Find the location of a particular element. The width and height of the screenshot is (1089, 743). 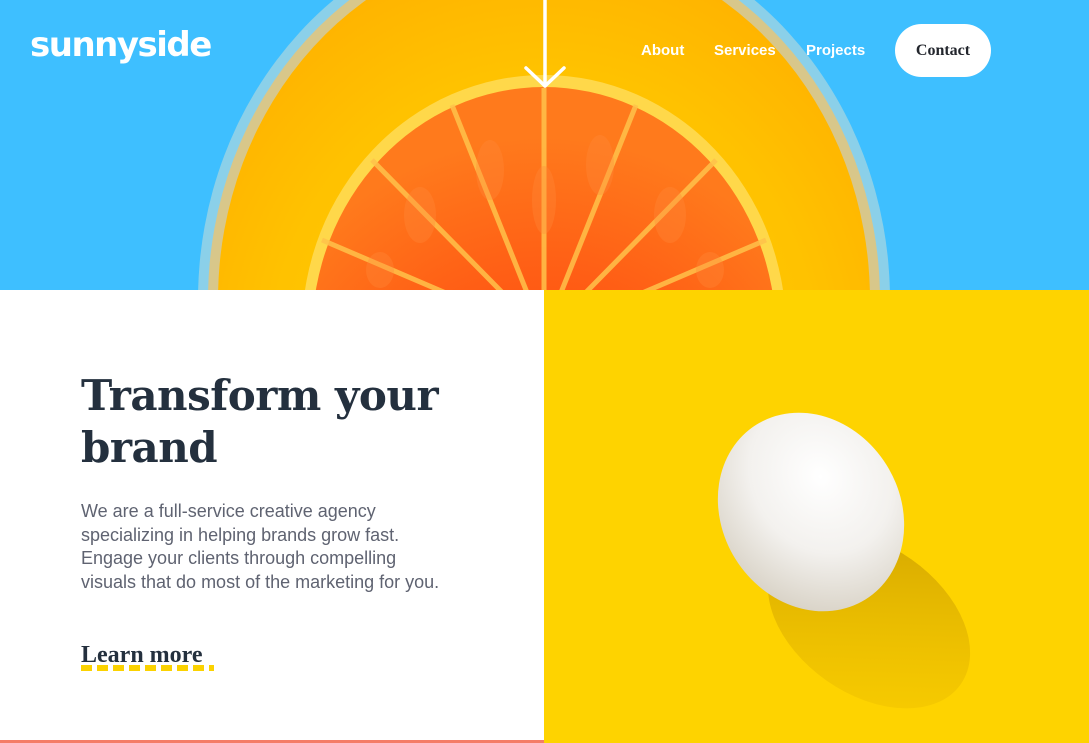

egg-image is located at coordinates (844, 560).